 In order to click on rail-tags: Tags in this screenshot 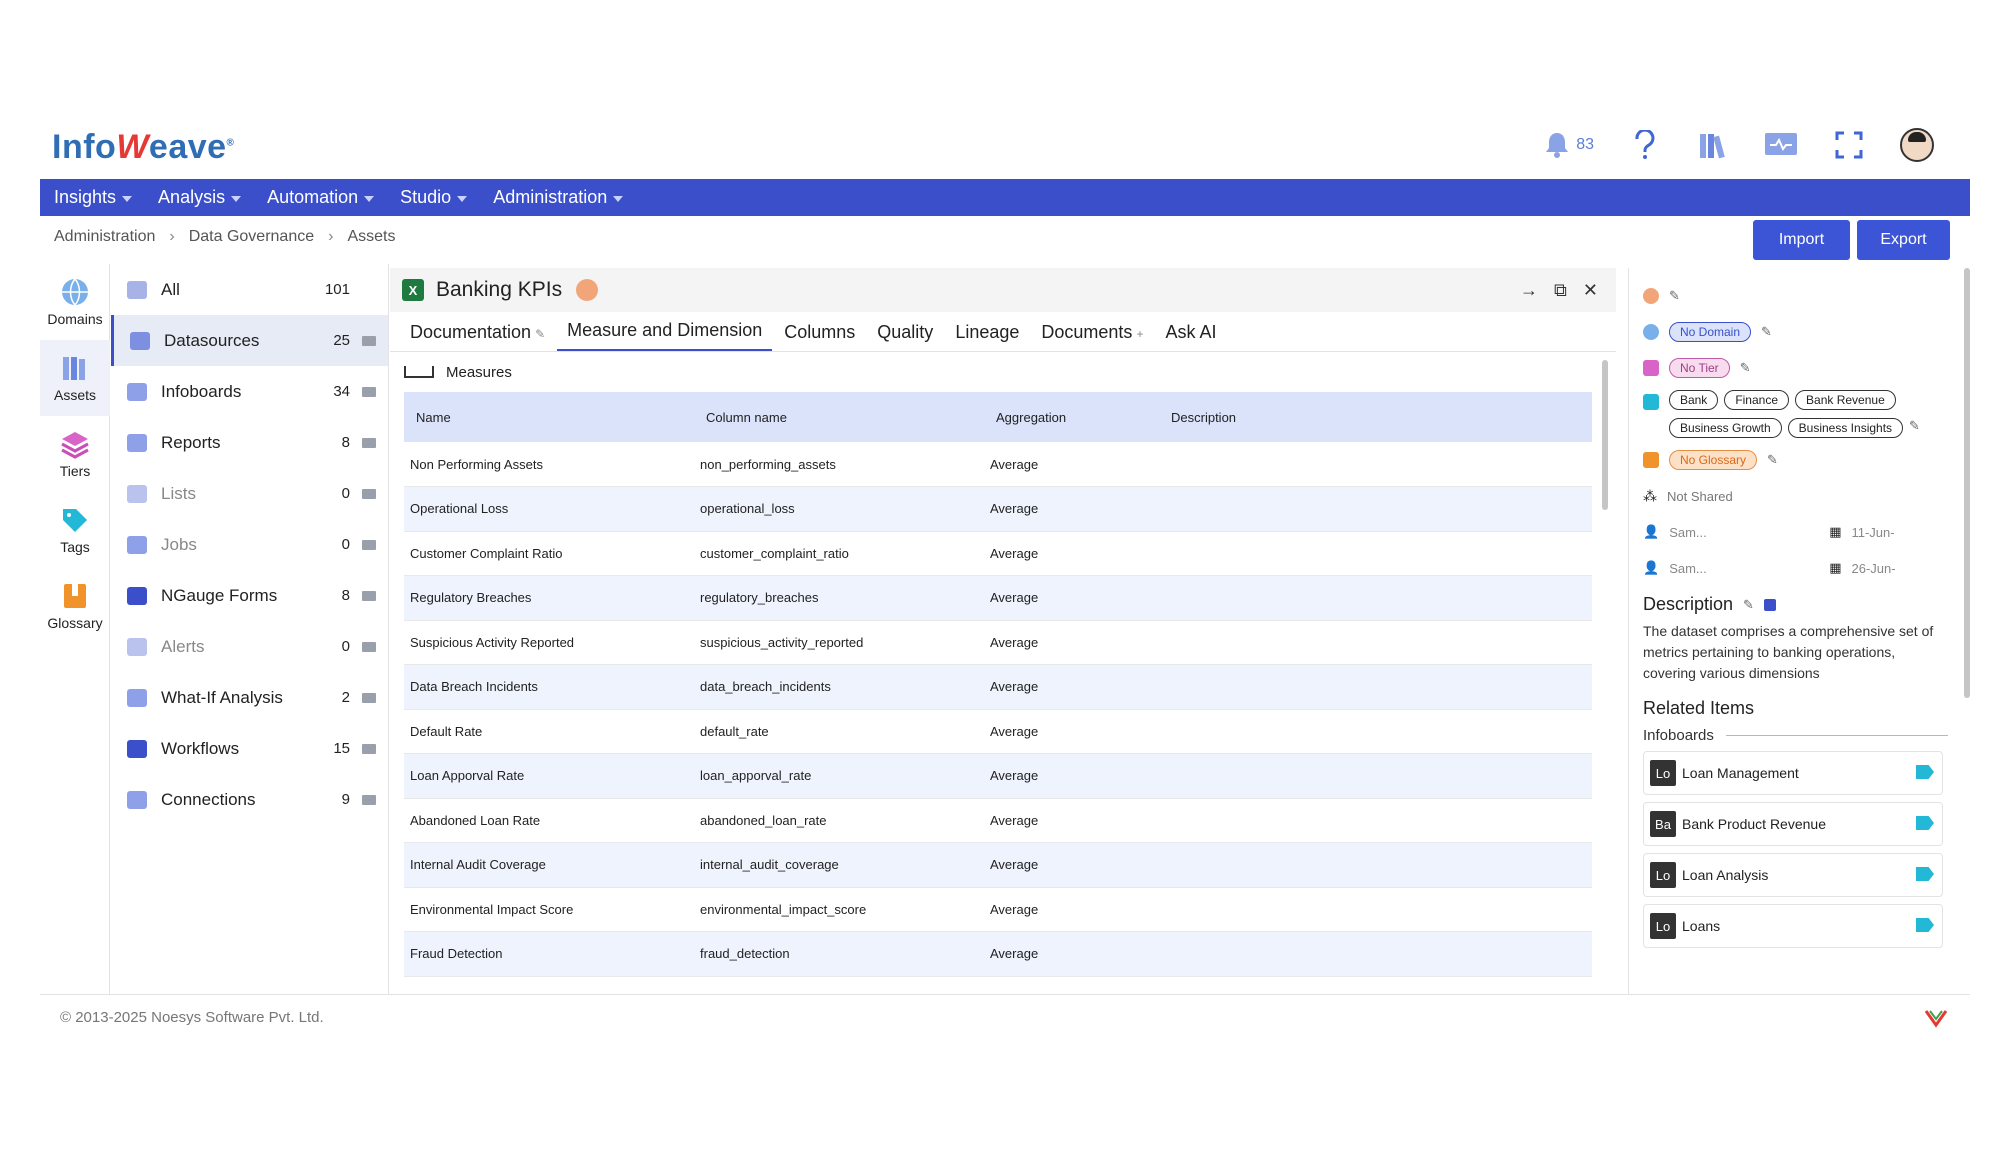, I will do `click(75, 530)`.